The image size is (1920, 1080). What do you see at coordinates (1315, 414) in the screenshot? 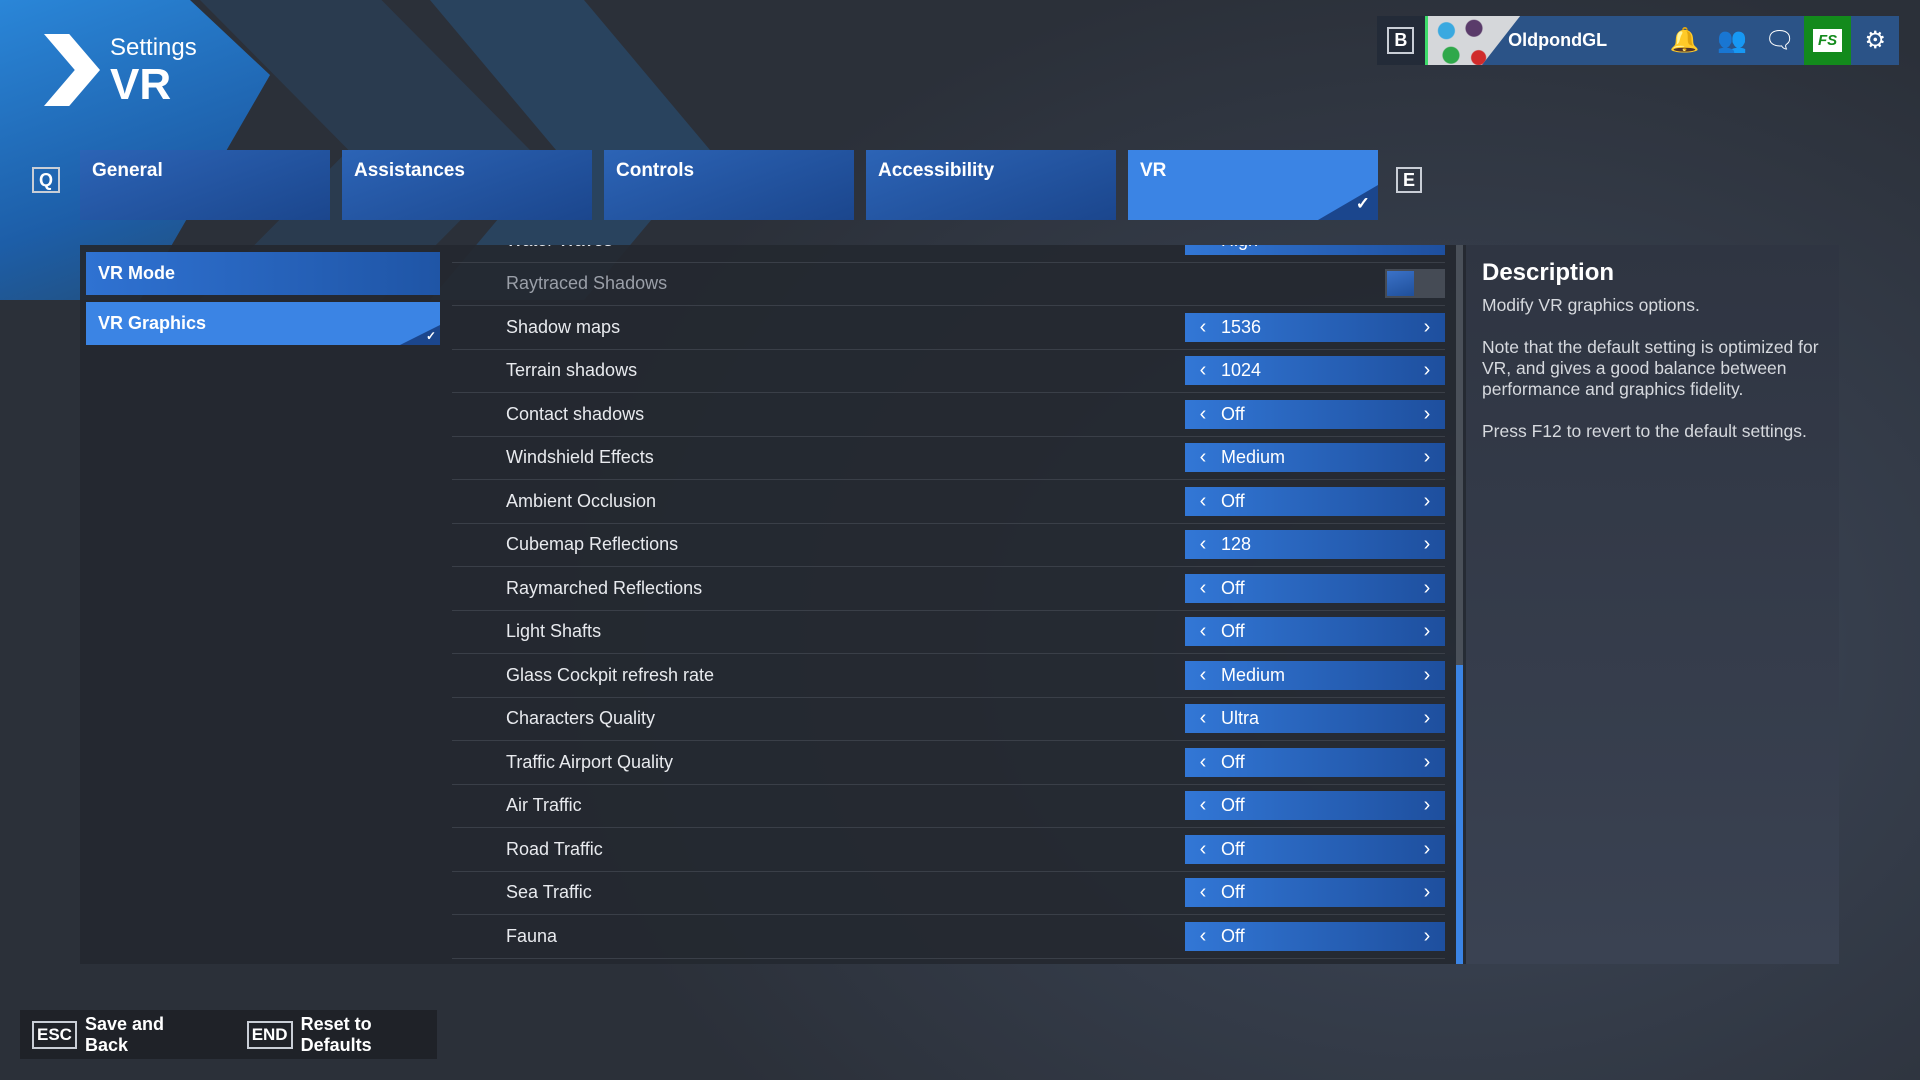
I see `contact-shadows-selector: ‹ Off ›` at bounding box center [1315, 414].